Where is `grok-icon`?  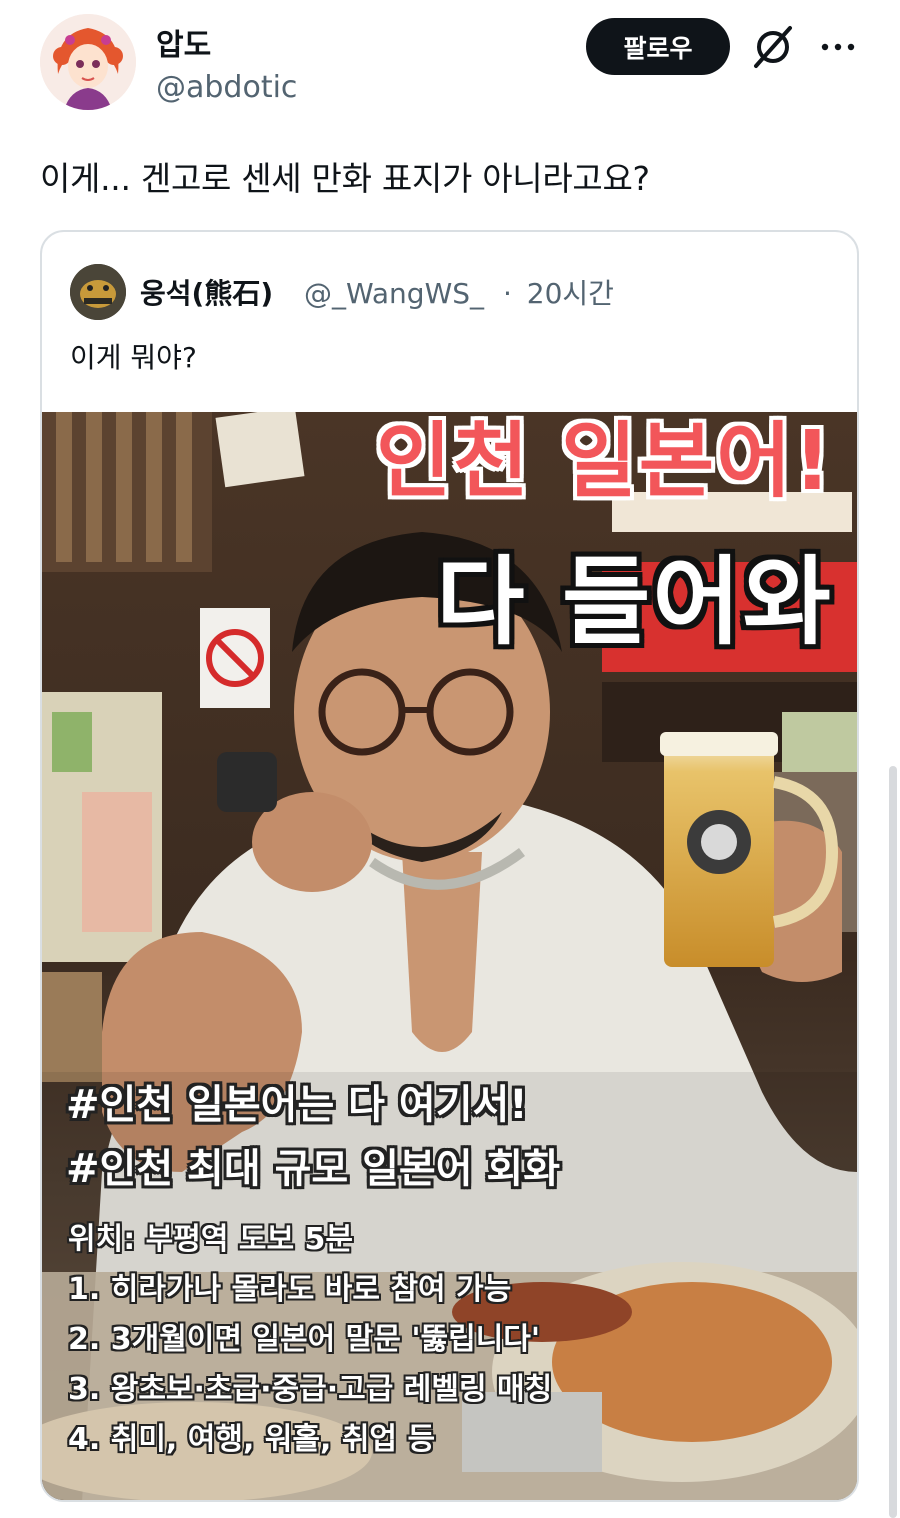 grok-icon is located at coordinates (773, 47).